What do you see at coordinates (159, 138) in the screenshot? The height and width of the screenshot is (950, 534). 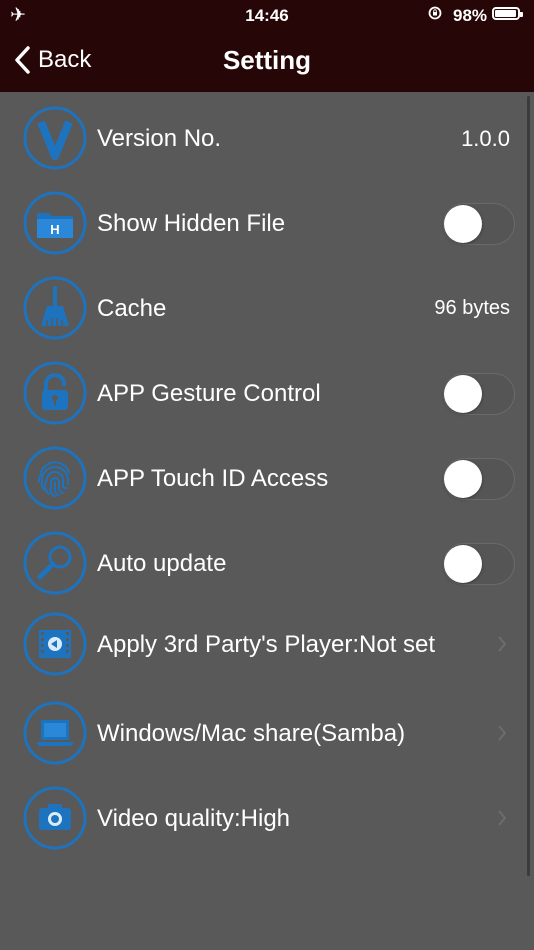 I see `setting-label: Version No.` at bounding box center [159, 138].